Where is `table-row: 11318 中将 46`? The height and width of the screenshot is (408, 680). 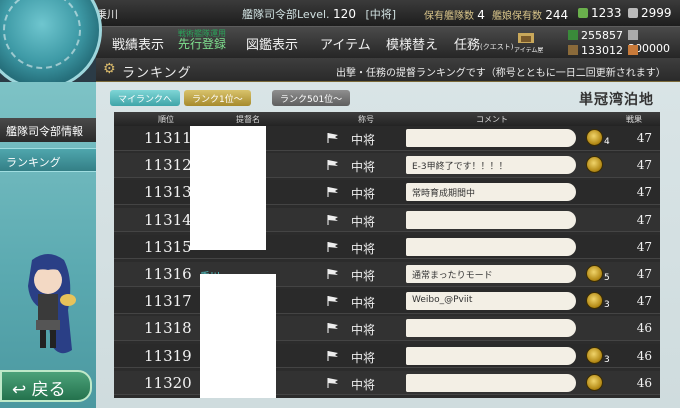 table-row: 11318 中将 46 is located at coordinates (387, 328).